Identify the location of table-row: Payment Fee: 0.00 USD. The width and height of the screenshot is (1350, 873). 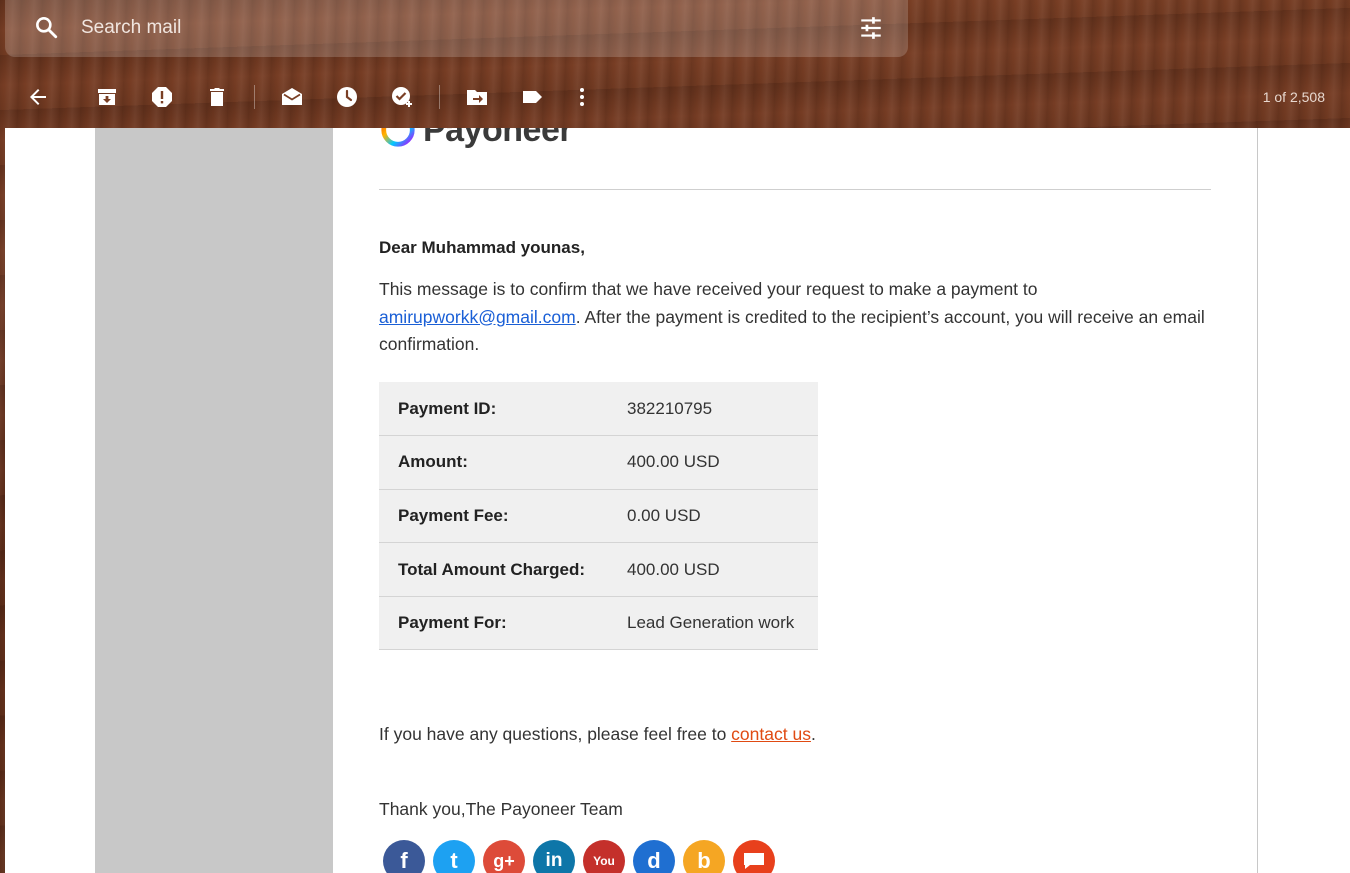
(598, 516).